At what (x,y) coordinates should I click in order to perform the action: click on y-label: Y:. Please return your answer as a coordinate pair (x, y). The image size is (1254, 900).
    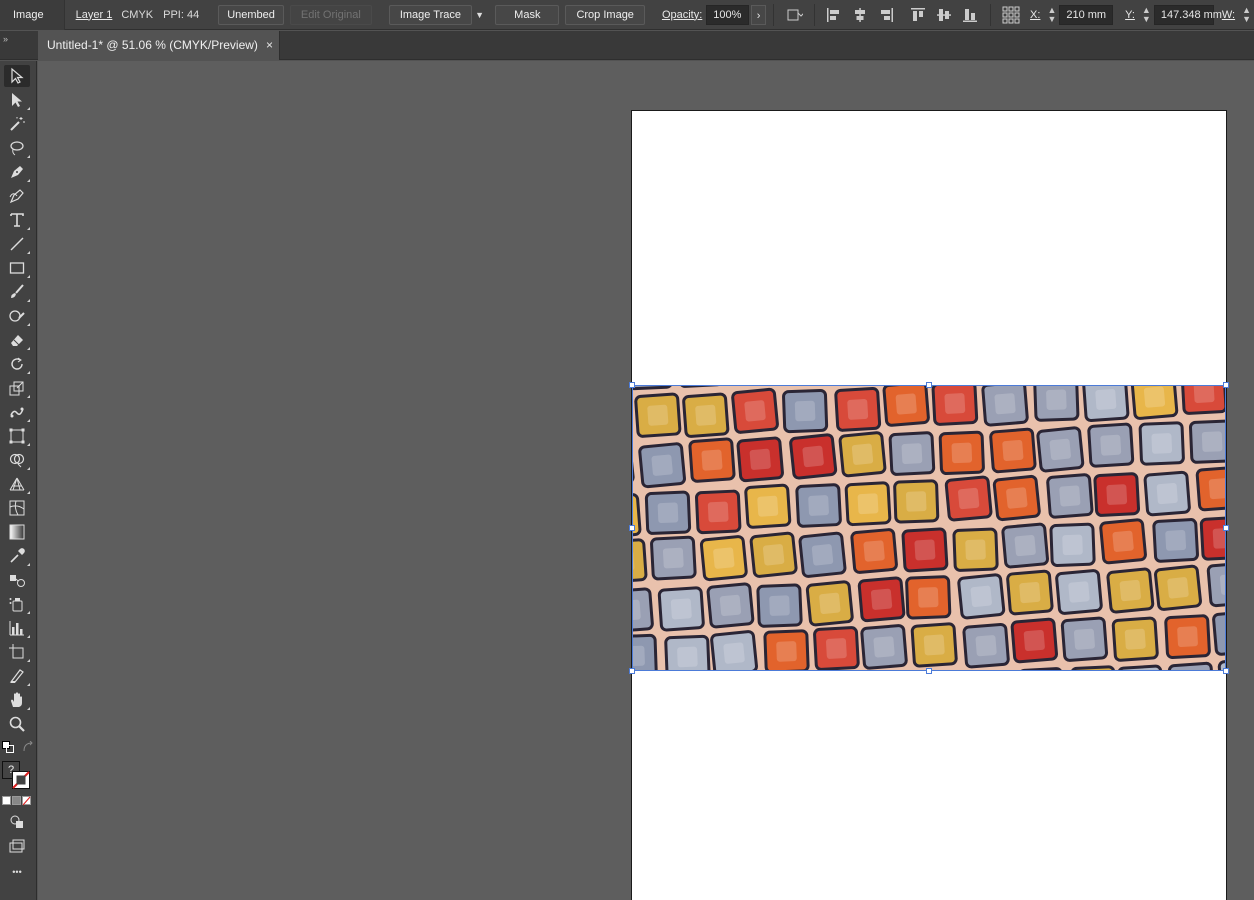
    Looking at the image, I should click on (1126, 15).